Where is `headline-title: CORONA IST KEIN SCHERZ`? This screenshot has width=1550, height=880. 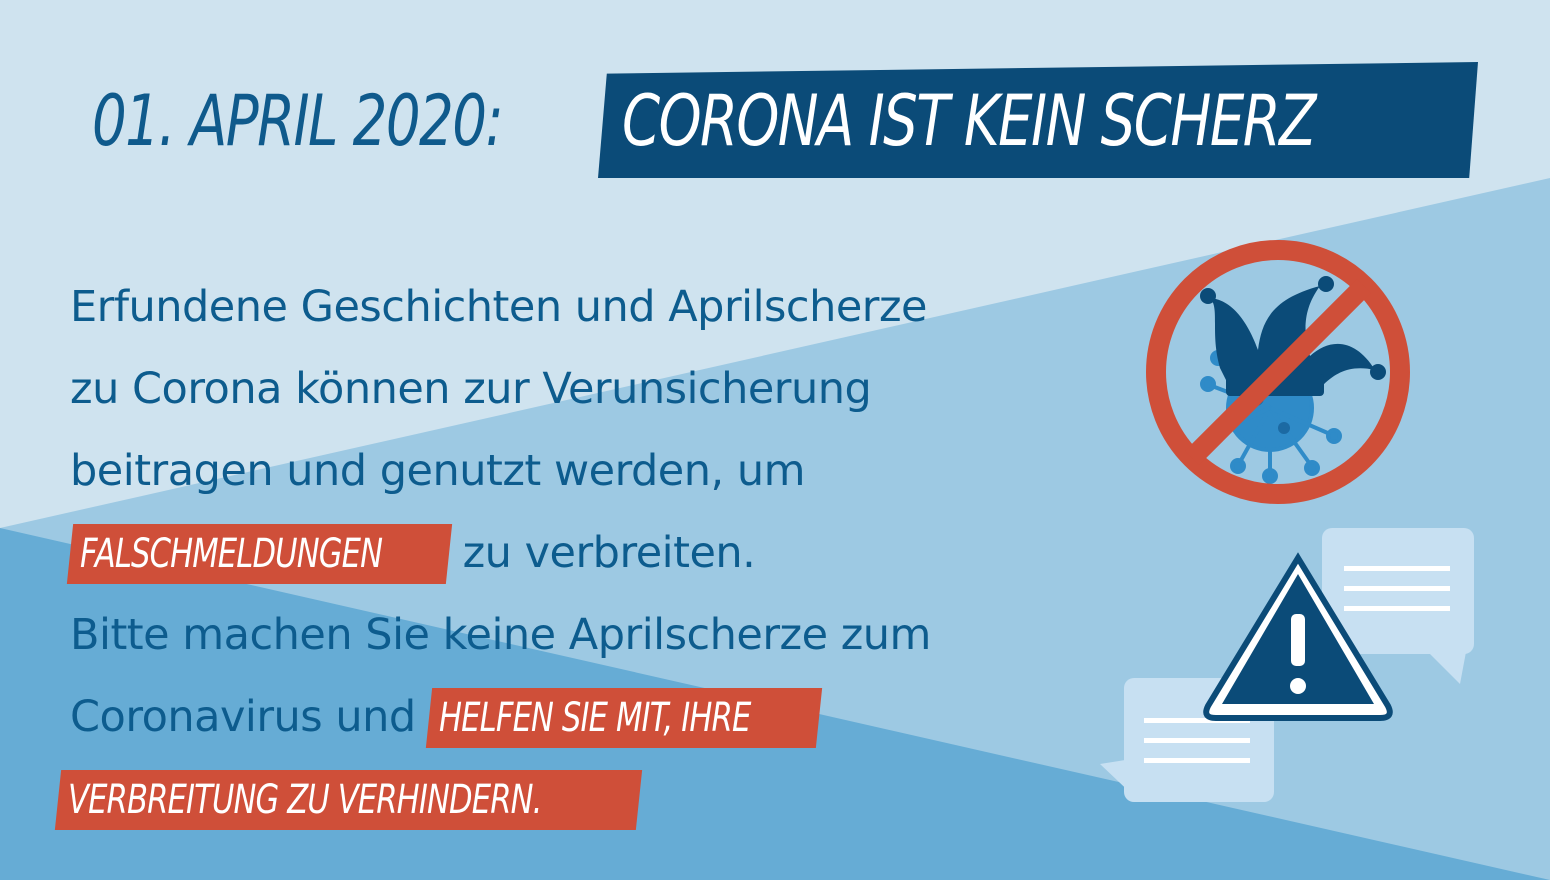 headline-title: CORONA IST KEIN SCHERZ is located at coordinates (969, 121).